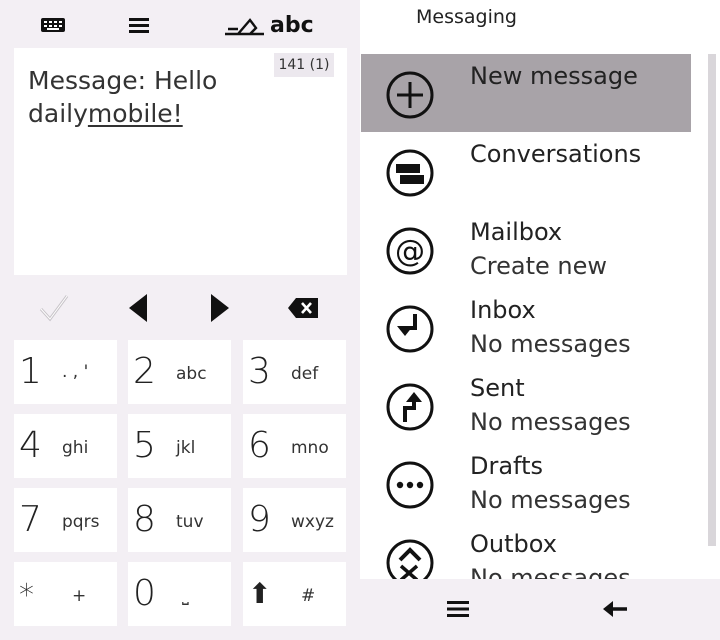 The image size is (720, 640). What do you see at coordinates (185, 596) in the screenshot?
I see `key-letters: ⎵` at bounding box center [185, 596].